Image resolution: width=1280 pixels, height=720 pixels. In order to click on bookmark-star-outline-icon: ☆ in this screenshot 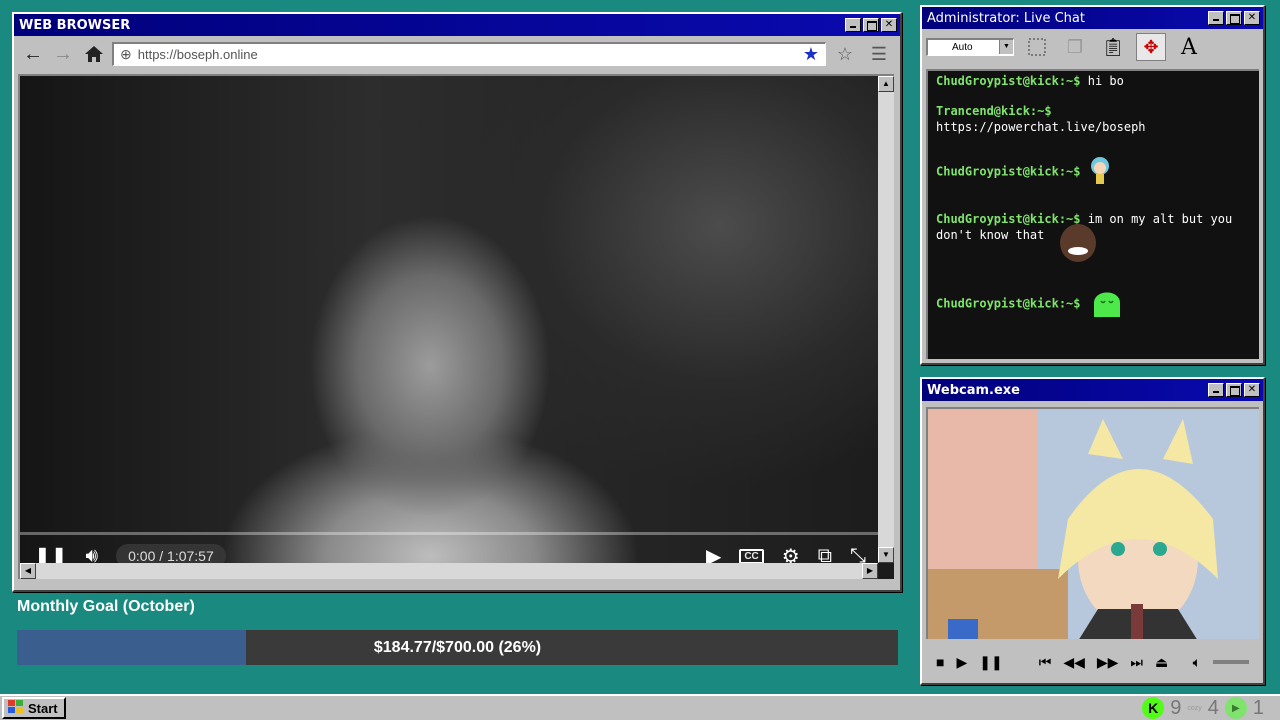, I will do `click(845, 54)`.